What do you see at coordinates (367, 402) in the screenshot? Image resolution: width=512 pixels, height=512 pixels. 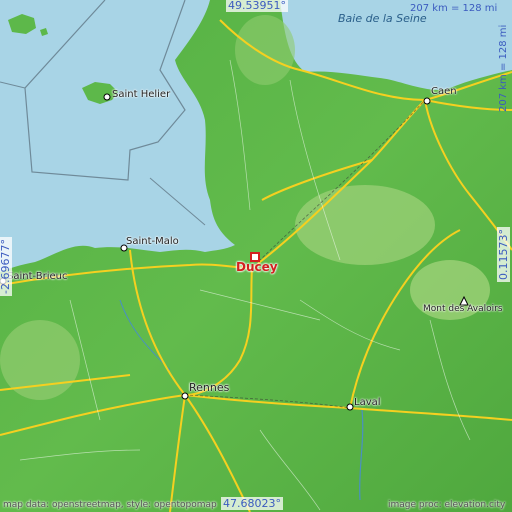 I see `city-label-laval: Laval` at bounding box center [367, 402].